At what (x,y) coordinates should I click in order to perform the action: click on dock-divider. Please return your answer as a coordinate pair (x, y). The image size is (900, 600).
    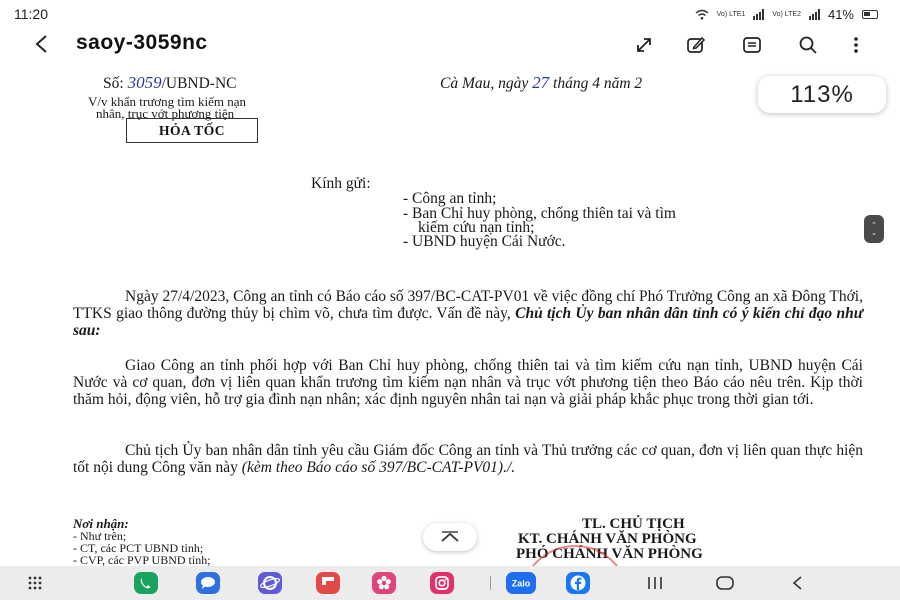
    Looking at the image, I should click on (490, 583).